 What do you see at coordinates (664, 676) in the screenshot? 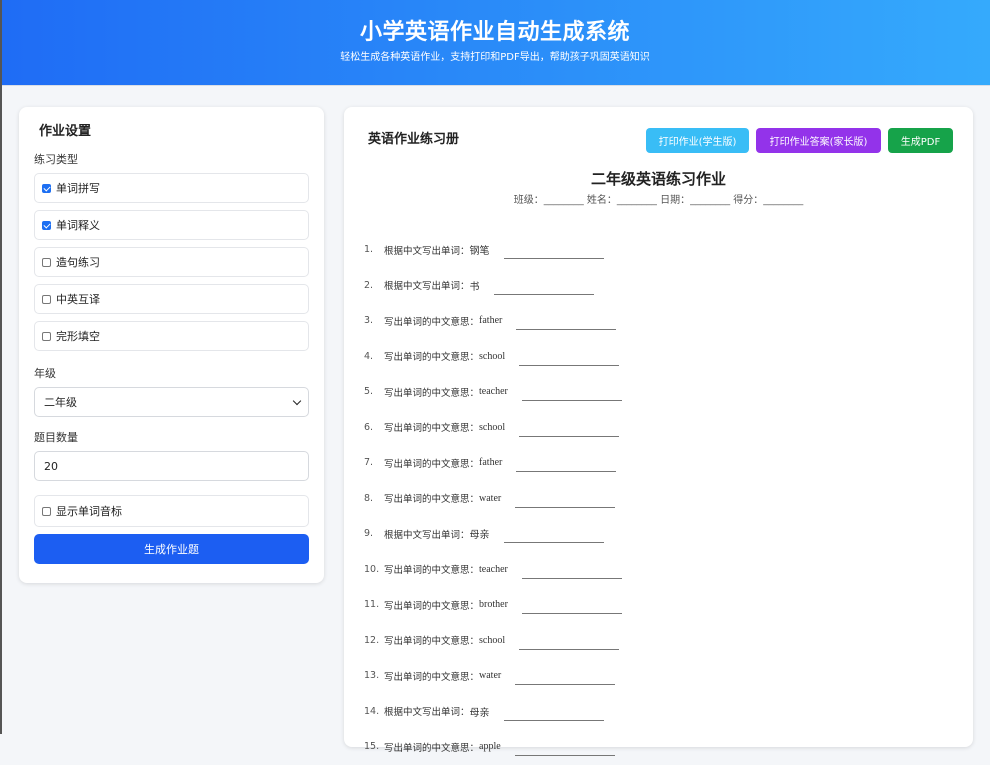
I see `question-item: 13. 写出单词的中文意思： water` at bounding box center [664, 676].